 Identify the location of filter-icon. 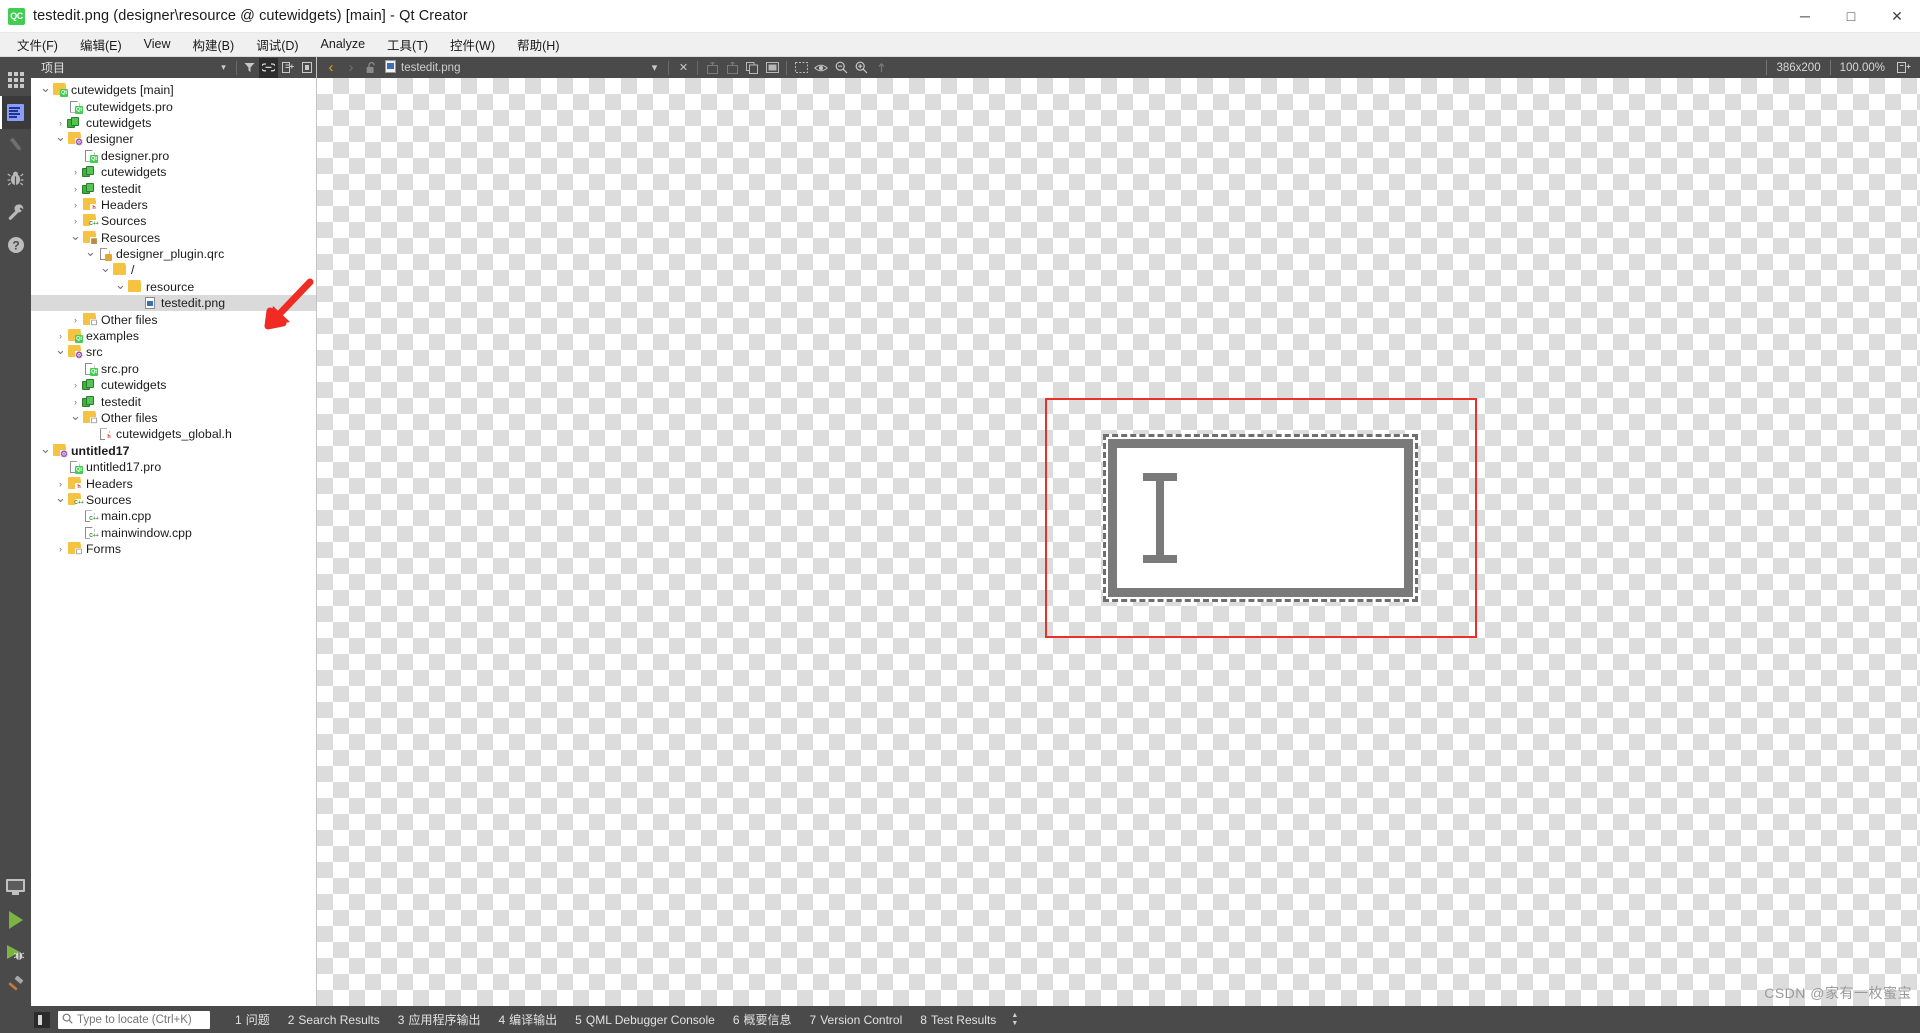
(249, 68).